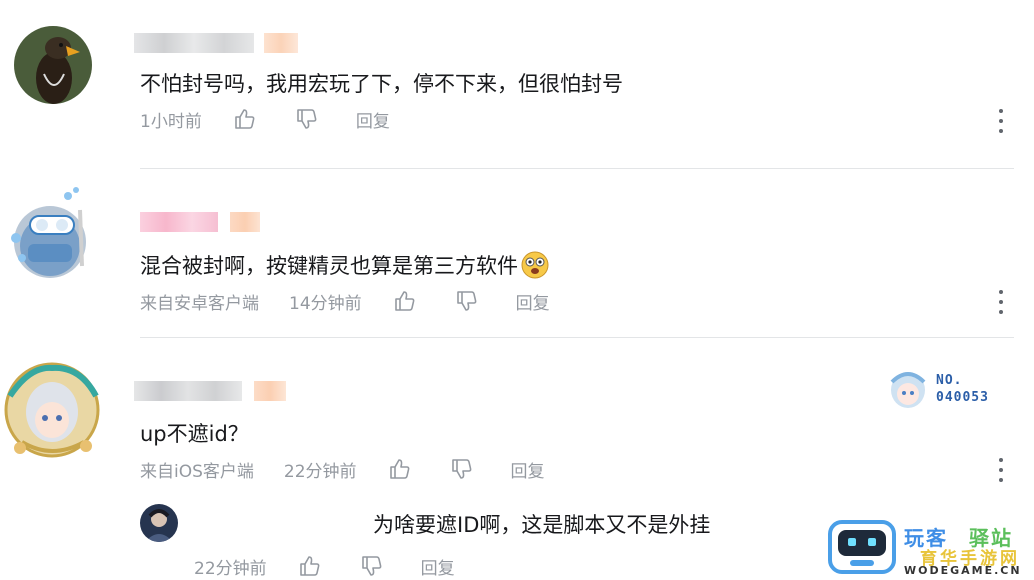 This screenshot has width=1034, height=580. I want to click on comment-time: 14分钟前, so click(325, 303).